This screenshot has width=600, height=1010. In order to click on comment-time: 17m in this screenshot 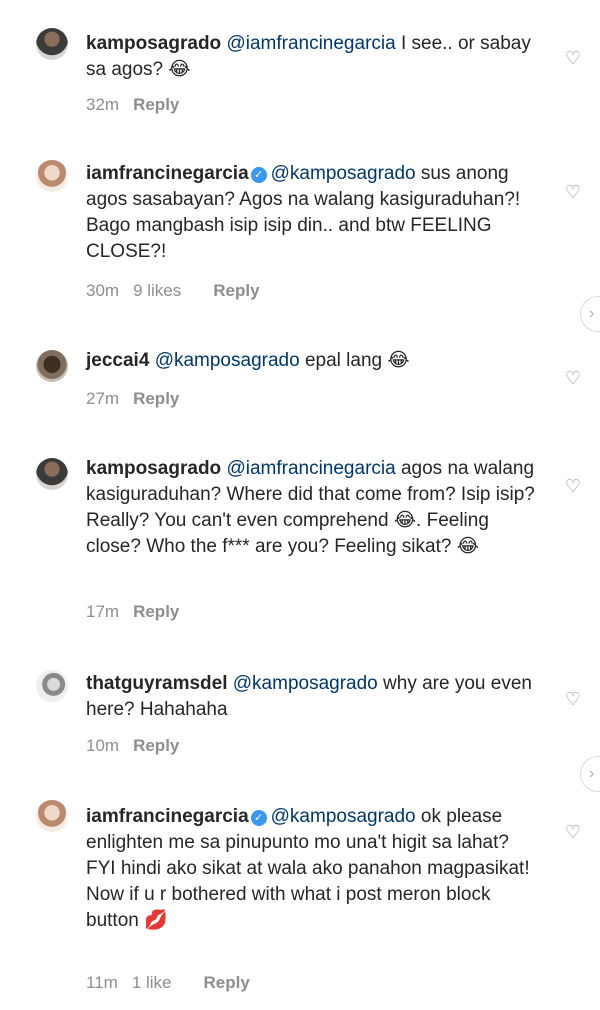, I will do `click(103, 611)`.